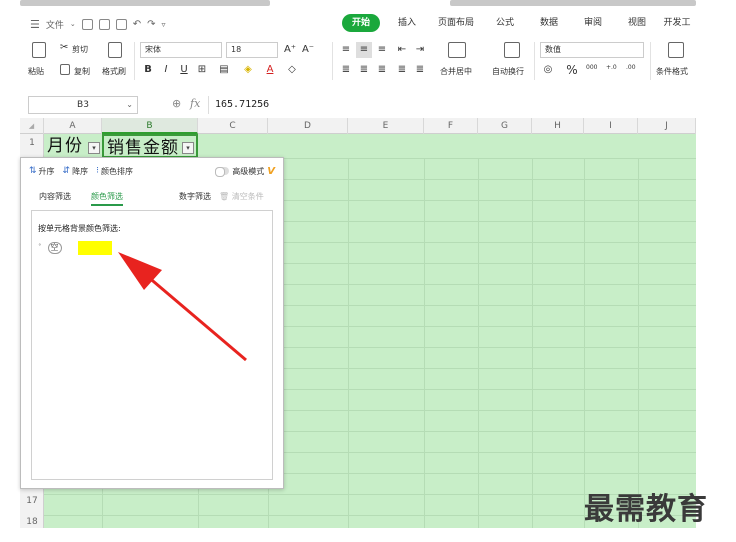 This screenshot has height=542, width=736. Describe the element at coordinates (222, 172) in the screenshot. I see `toggle-switch` at that location.